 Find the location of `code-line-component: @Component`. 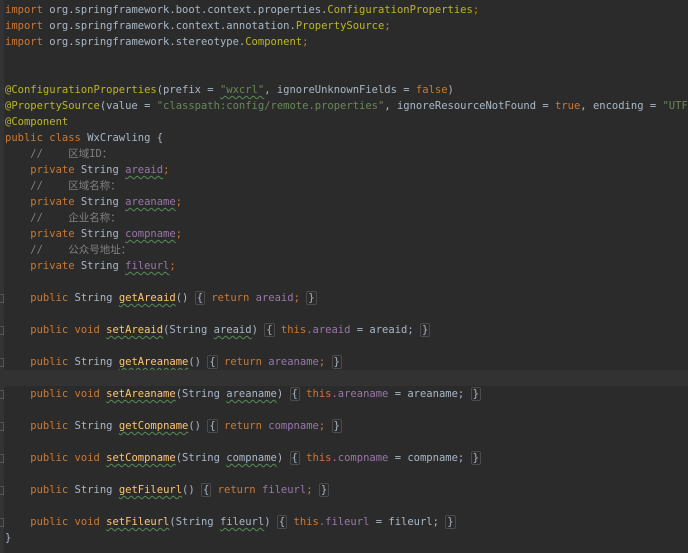

code-line-component: @Component is located at coordinates (344, 122).